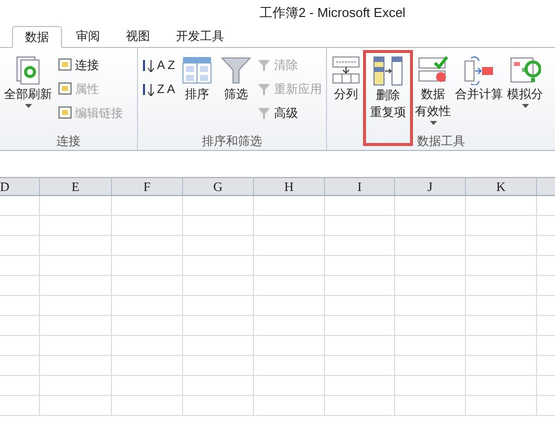  I want to click on ribbon-button: 合并计算, so click(479, 78).